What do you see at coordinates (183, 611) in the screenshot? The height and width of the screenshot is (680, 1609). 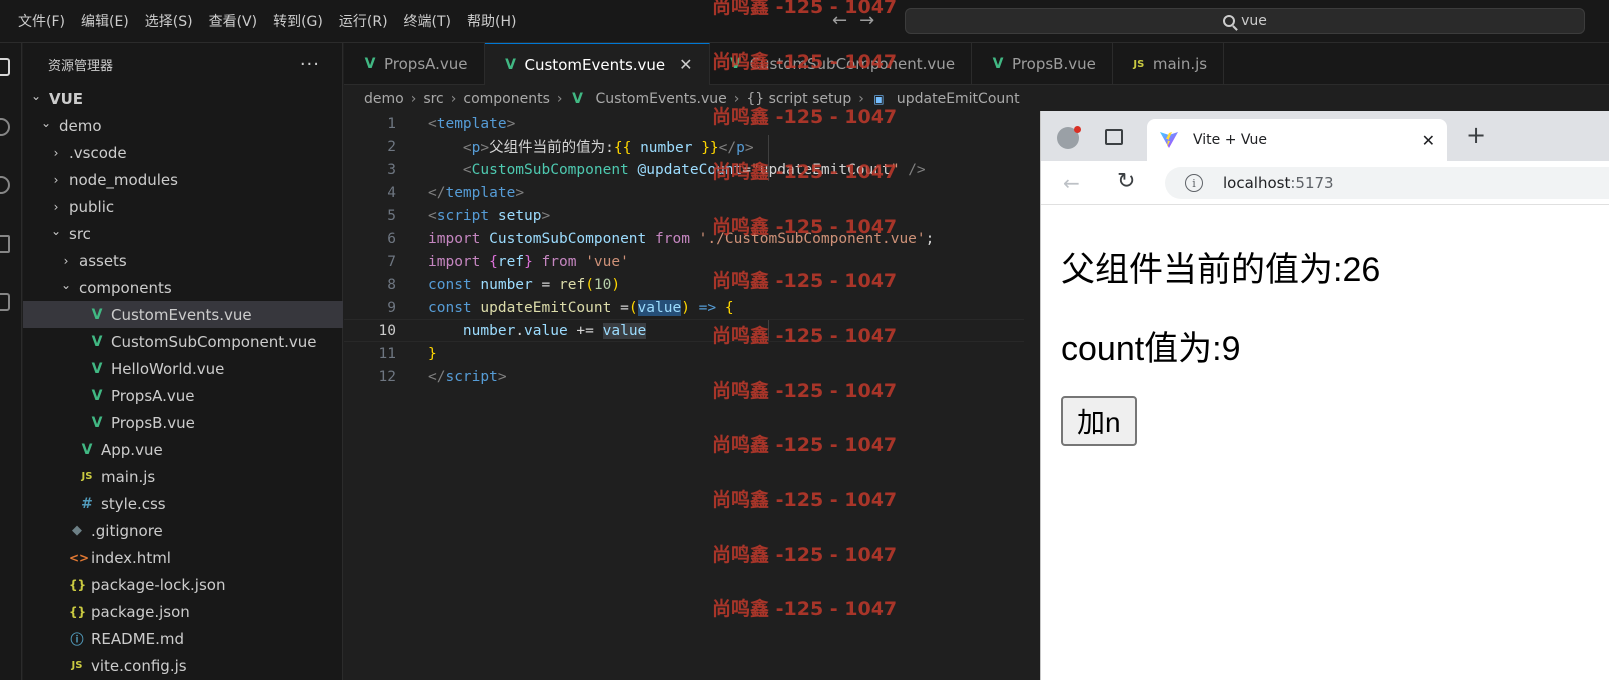 I see `tree-item: {} package.json` at bounding box center [183, 611].